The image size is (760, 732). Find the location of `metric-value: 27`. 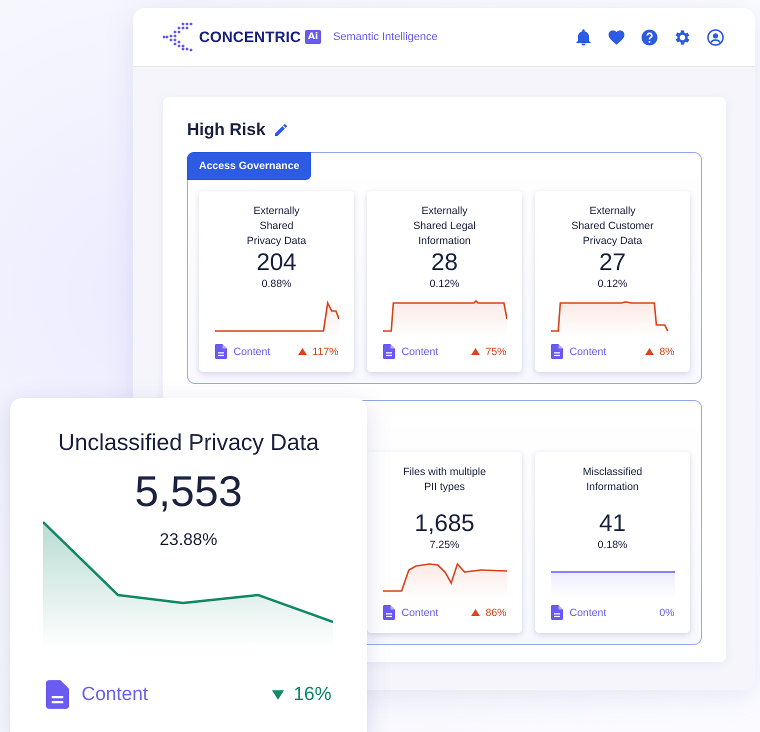

metric-value: 27 is located at coordinates (612, 263).